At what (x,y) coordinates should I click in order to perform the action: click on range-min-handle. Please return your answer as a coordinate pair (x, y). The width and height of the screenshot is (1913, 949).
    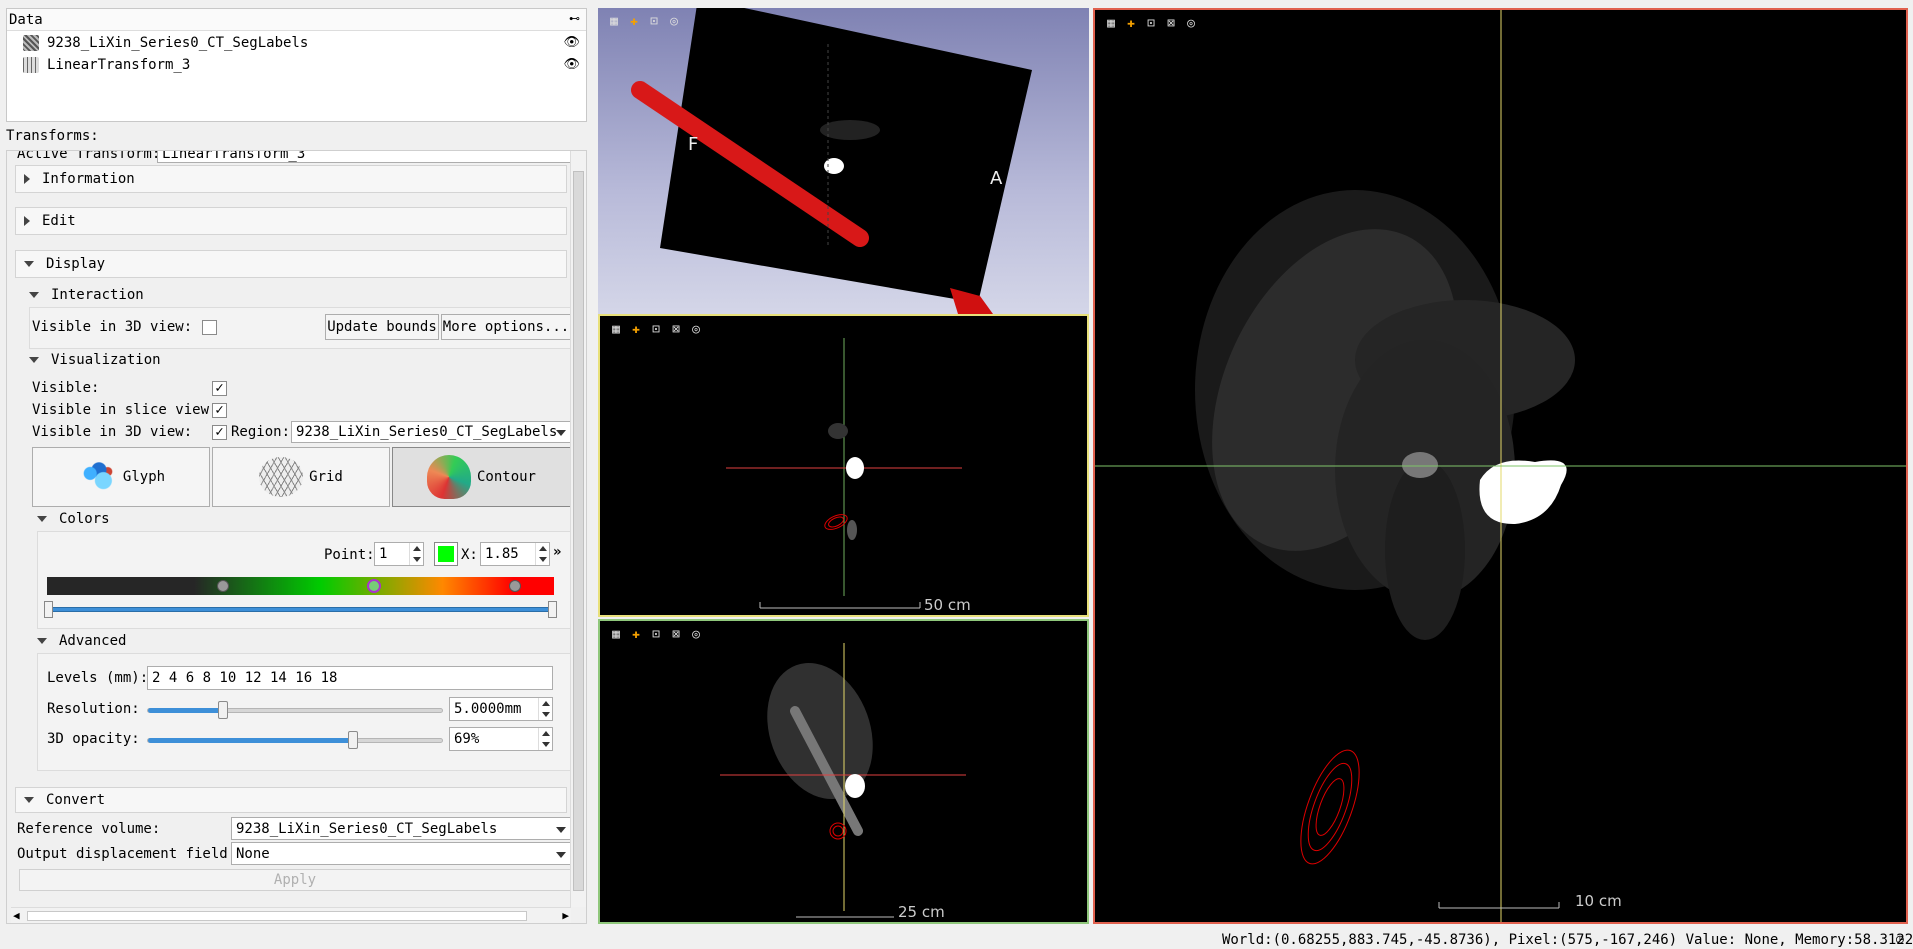
    Looking at the image, I should click on (48, 609).